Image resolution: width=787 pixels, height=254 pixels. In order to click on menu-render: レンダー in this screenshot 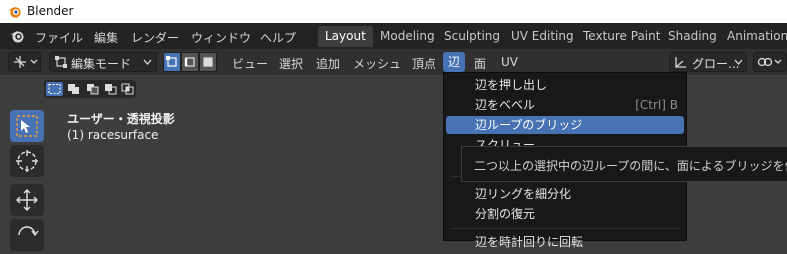, I will do `click(155, 37)`.